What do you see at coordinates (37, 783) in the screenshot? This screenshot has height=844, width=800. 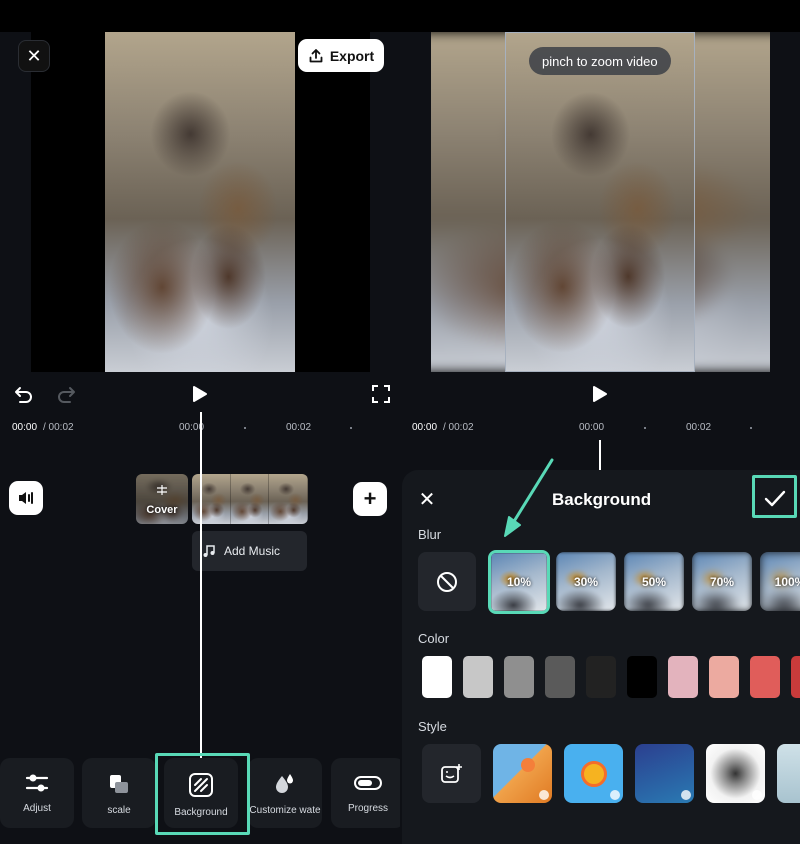 I see `sliders-icon` at bounding box center [37, 783].